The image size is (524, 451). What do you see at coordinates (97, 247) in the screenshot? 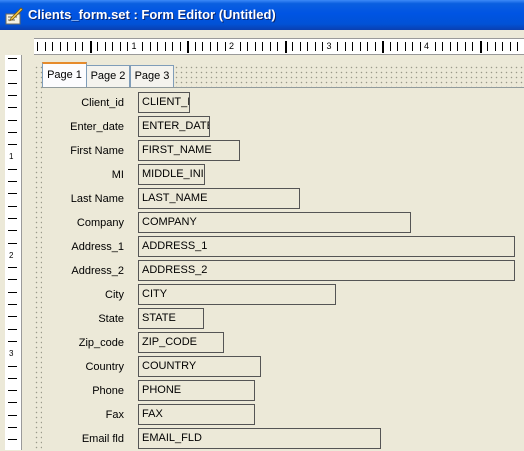
I see `label-address-1: Address_1` at bounding box center [97, 247].